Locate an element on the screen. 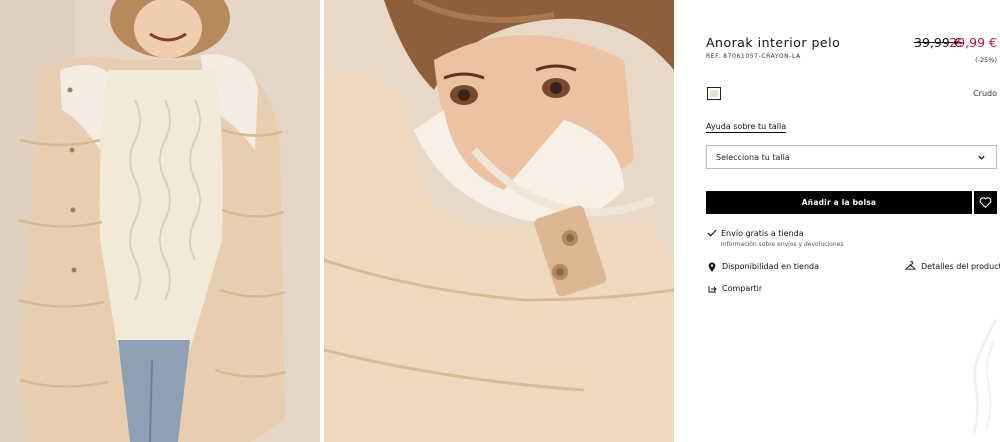 This screenshot has width=1000, height=442. swatch-fill is located at coordinates (714, 93).